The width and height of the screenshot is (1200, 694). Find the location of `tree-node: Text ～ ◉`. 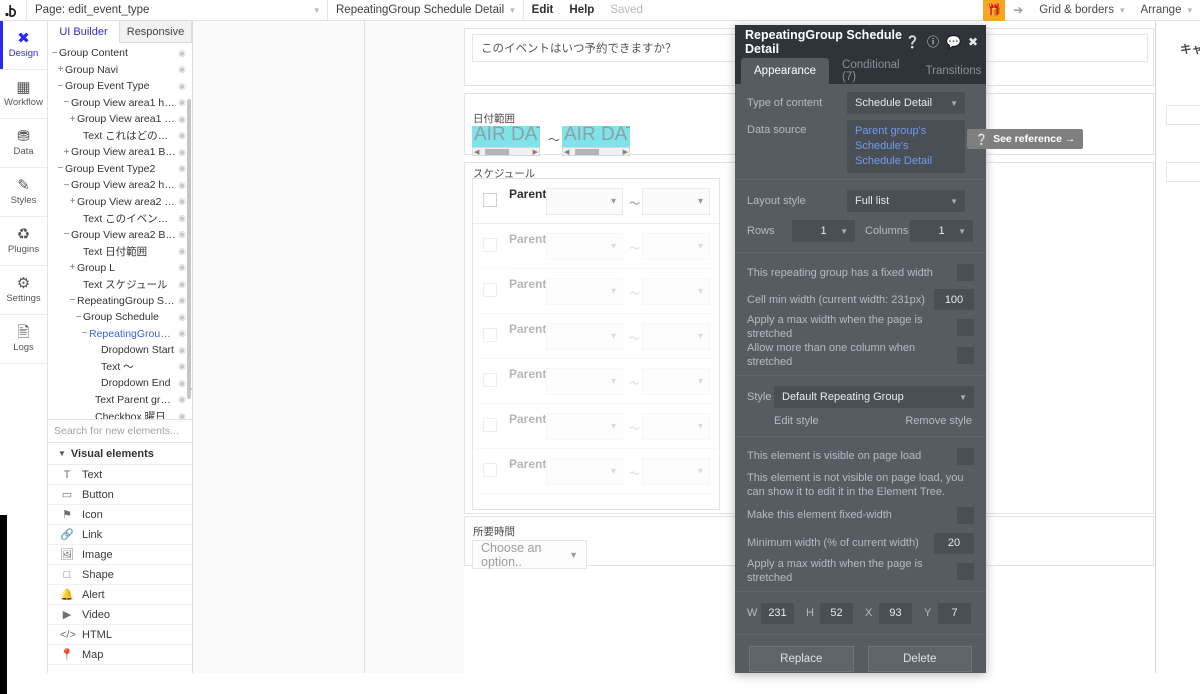

tree-node: Text ～ ◉ is located at coordinates (120, 367).